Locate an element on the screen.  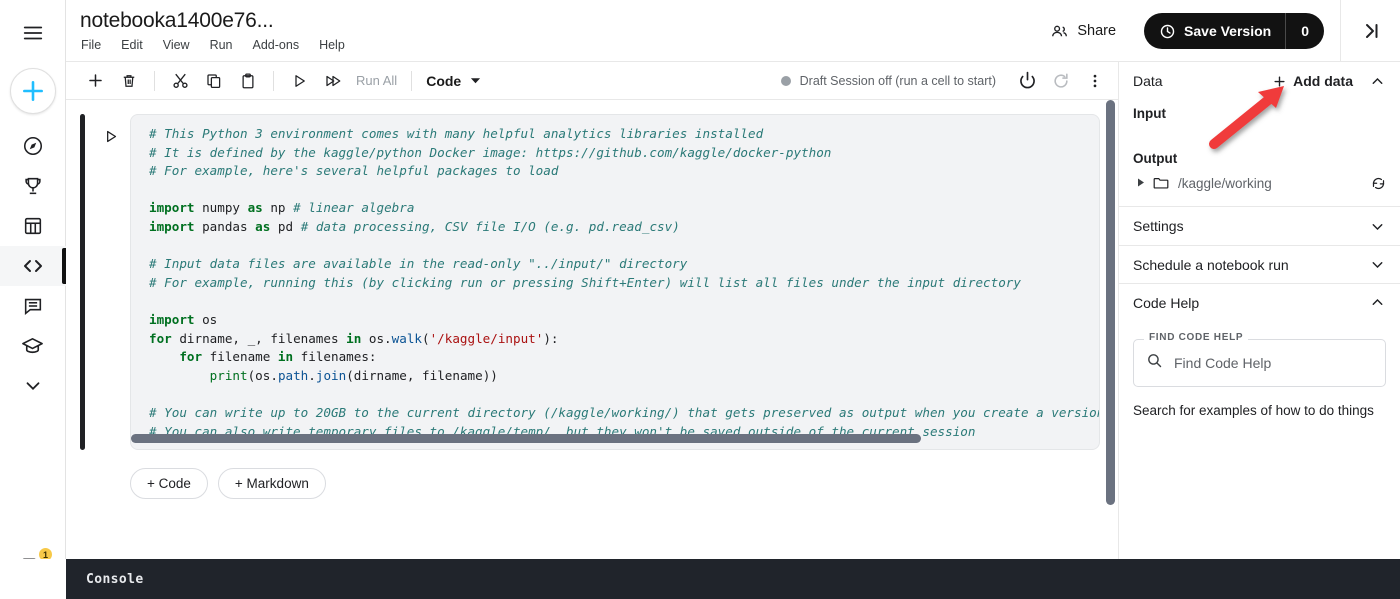
output-path-label: /kaggle/working is located at coordinates (1225, 183).